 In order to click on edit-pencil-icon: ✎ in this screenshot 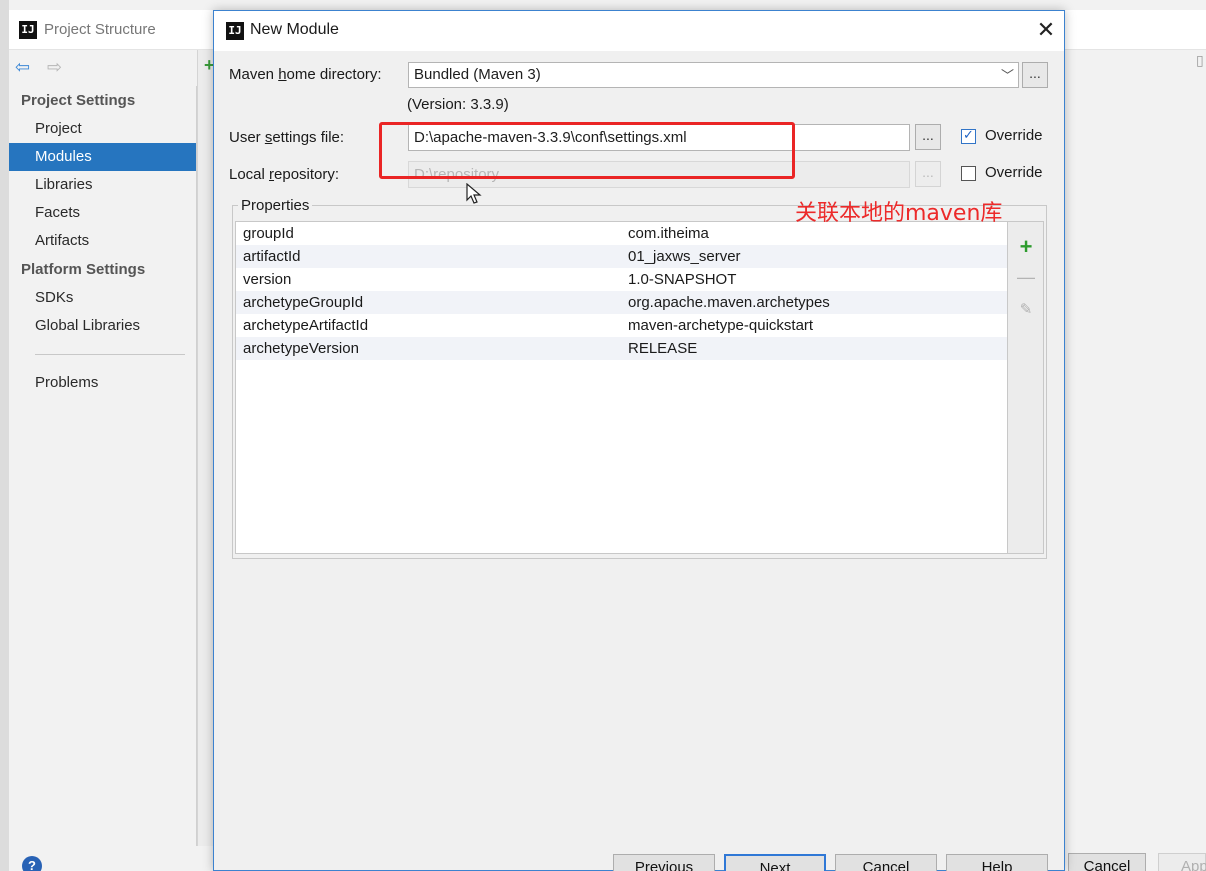, I will do `click(1026, 309)`.